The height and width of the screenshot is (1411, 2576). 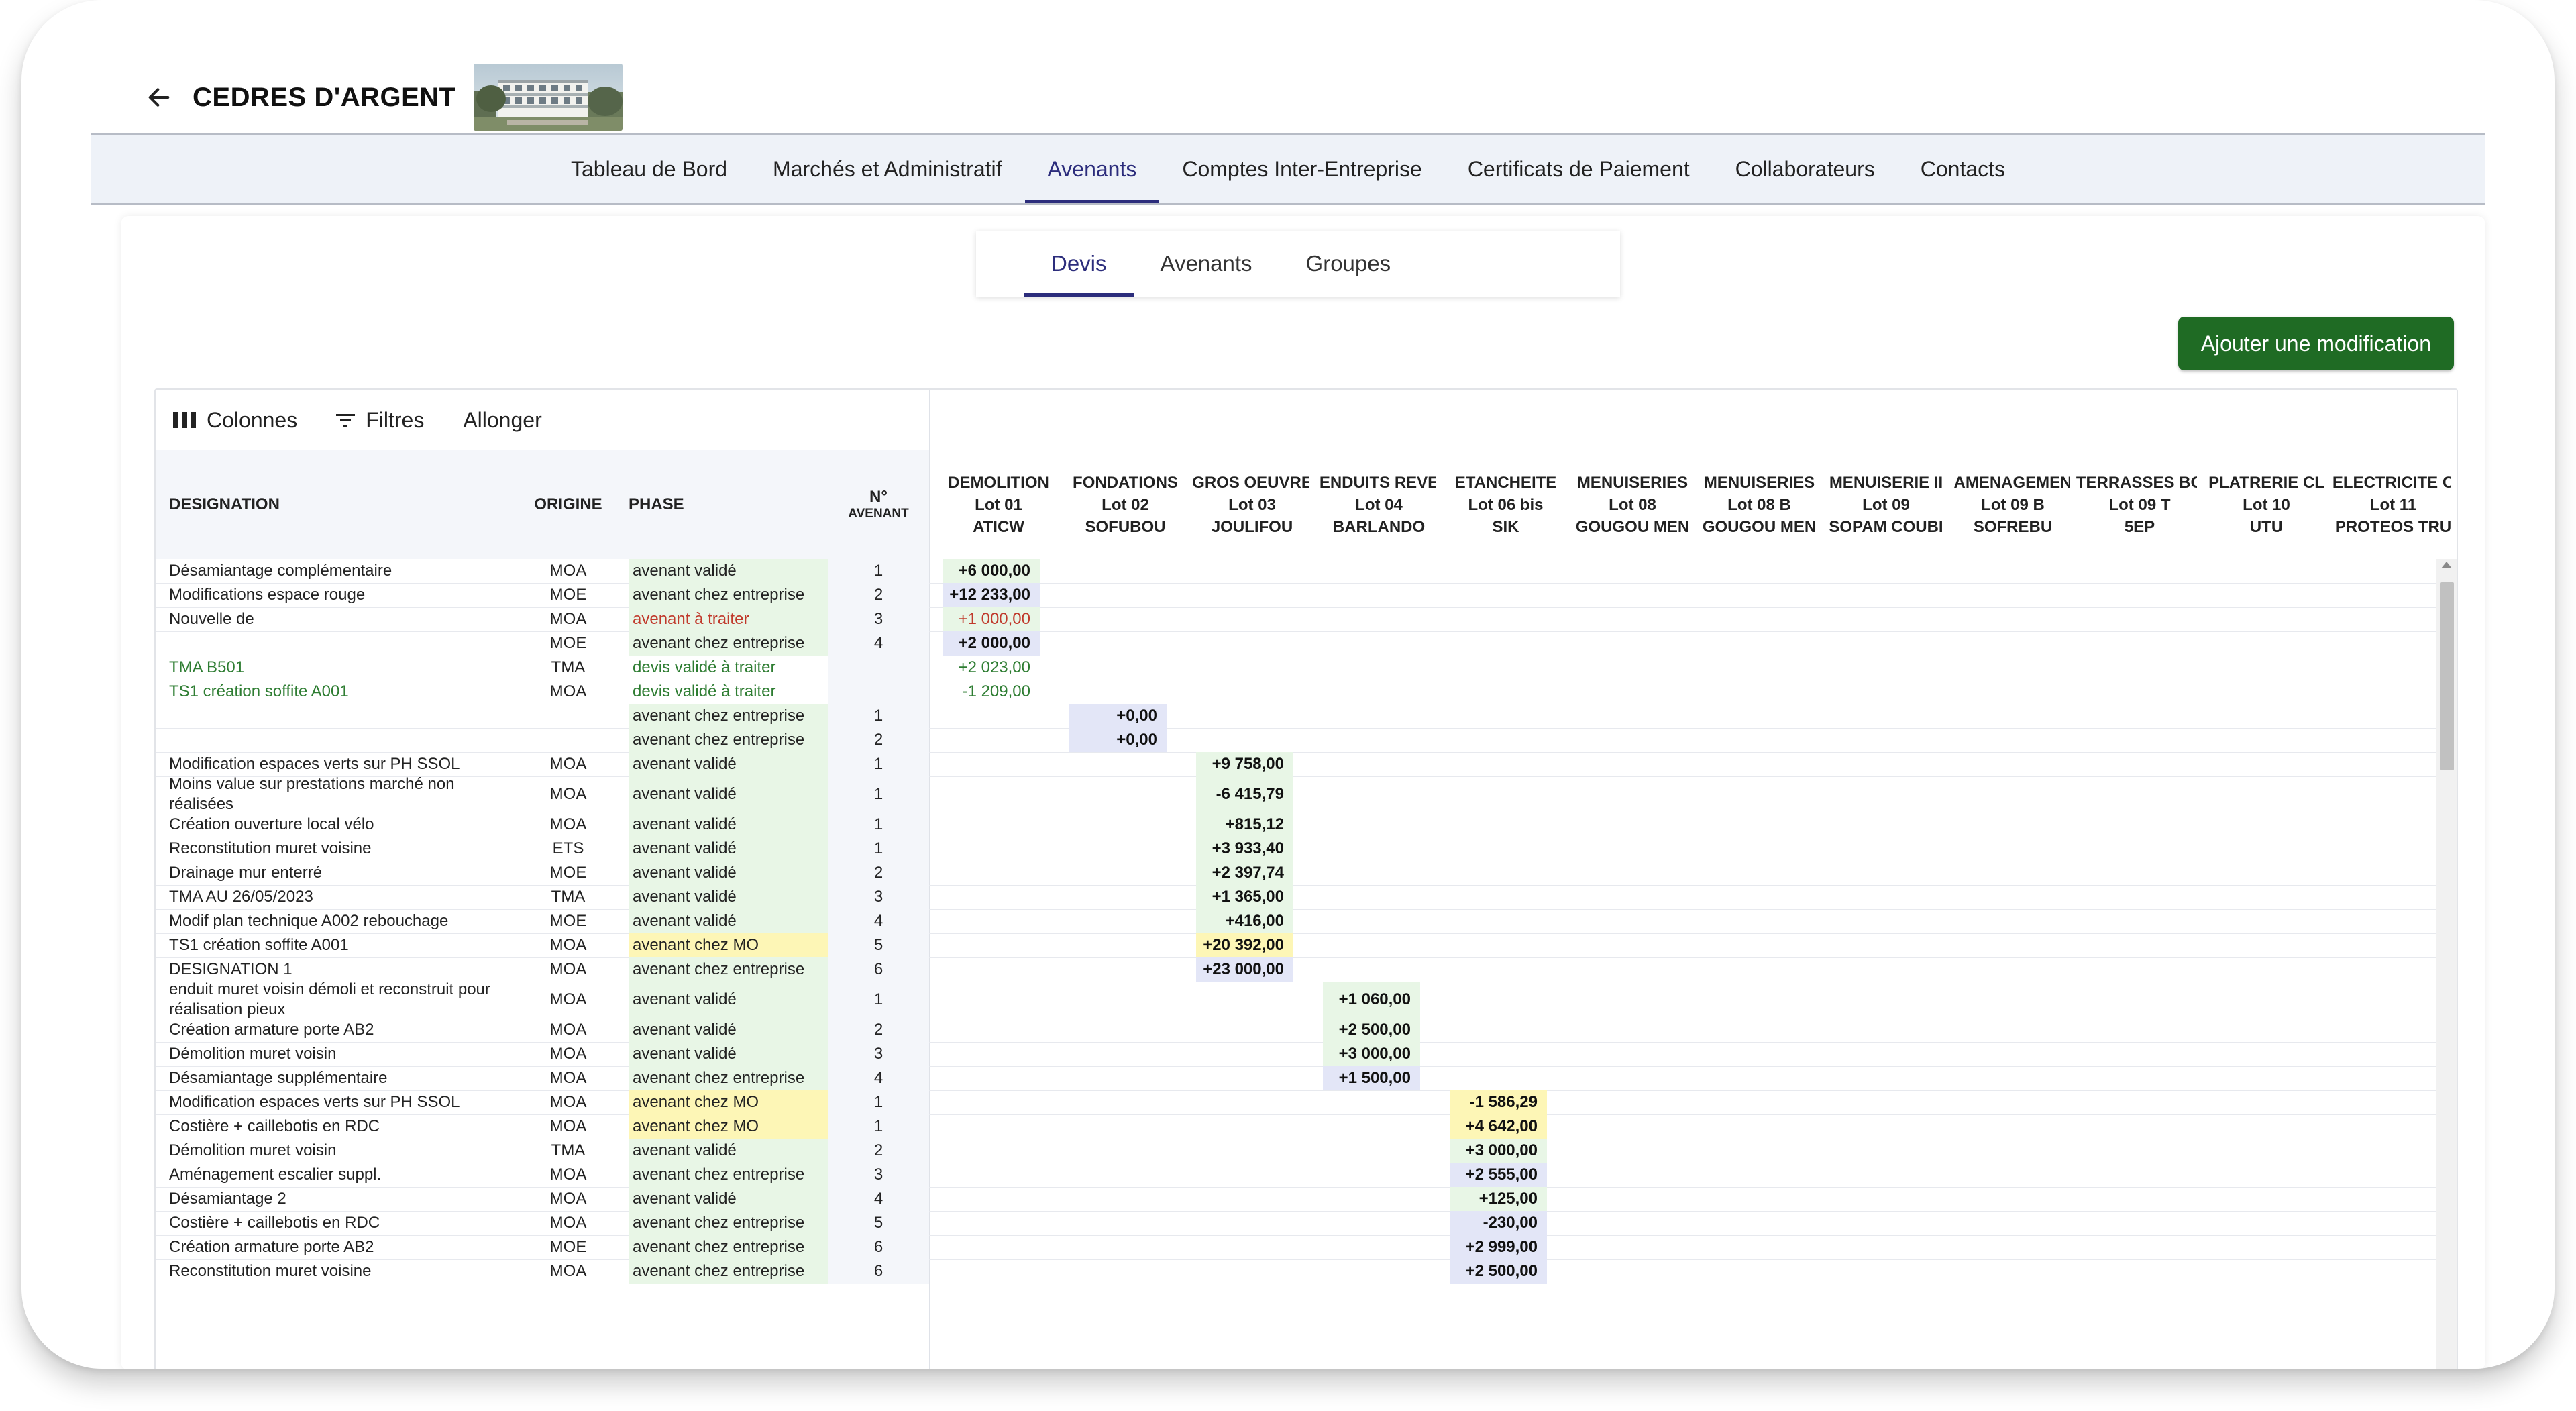 What do you see at coordinates (1301, 169) in the screenshot?
I see `tab-comptes-inter-entreprise: Comptes Inter-Entreprise` at bounding box center [1301, 169].